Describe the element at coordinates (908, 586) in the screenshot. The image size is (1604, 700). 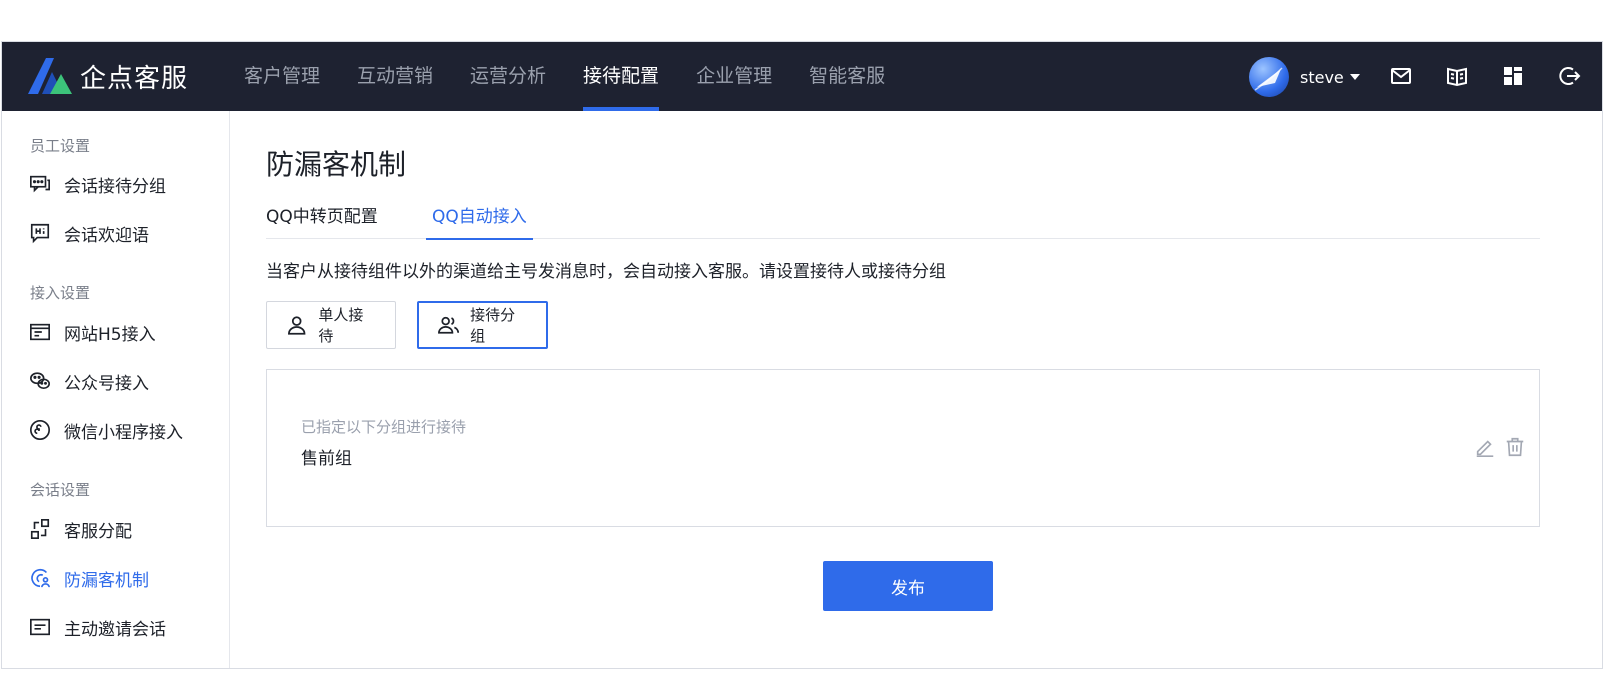
I see `publish-button: 发布` at that location.